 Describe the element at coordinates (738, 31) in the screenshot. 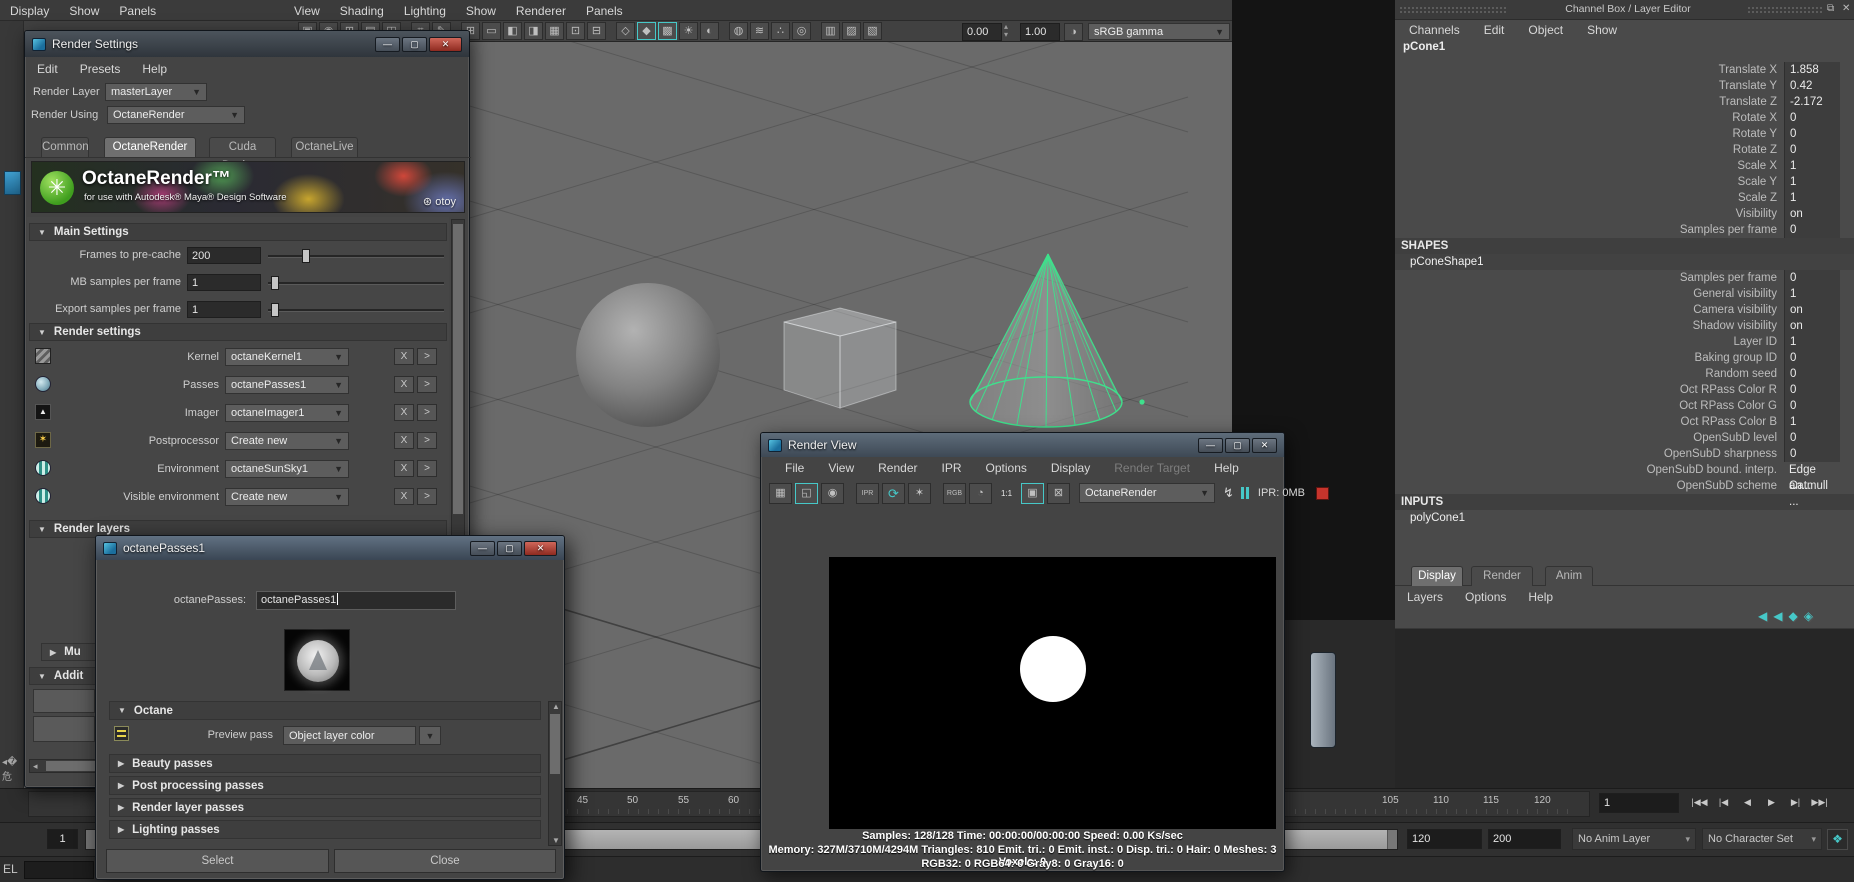

I see `screen-ao-icon: ◍` at that location.